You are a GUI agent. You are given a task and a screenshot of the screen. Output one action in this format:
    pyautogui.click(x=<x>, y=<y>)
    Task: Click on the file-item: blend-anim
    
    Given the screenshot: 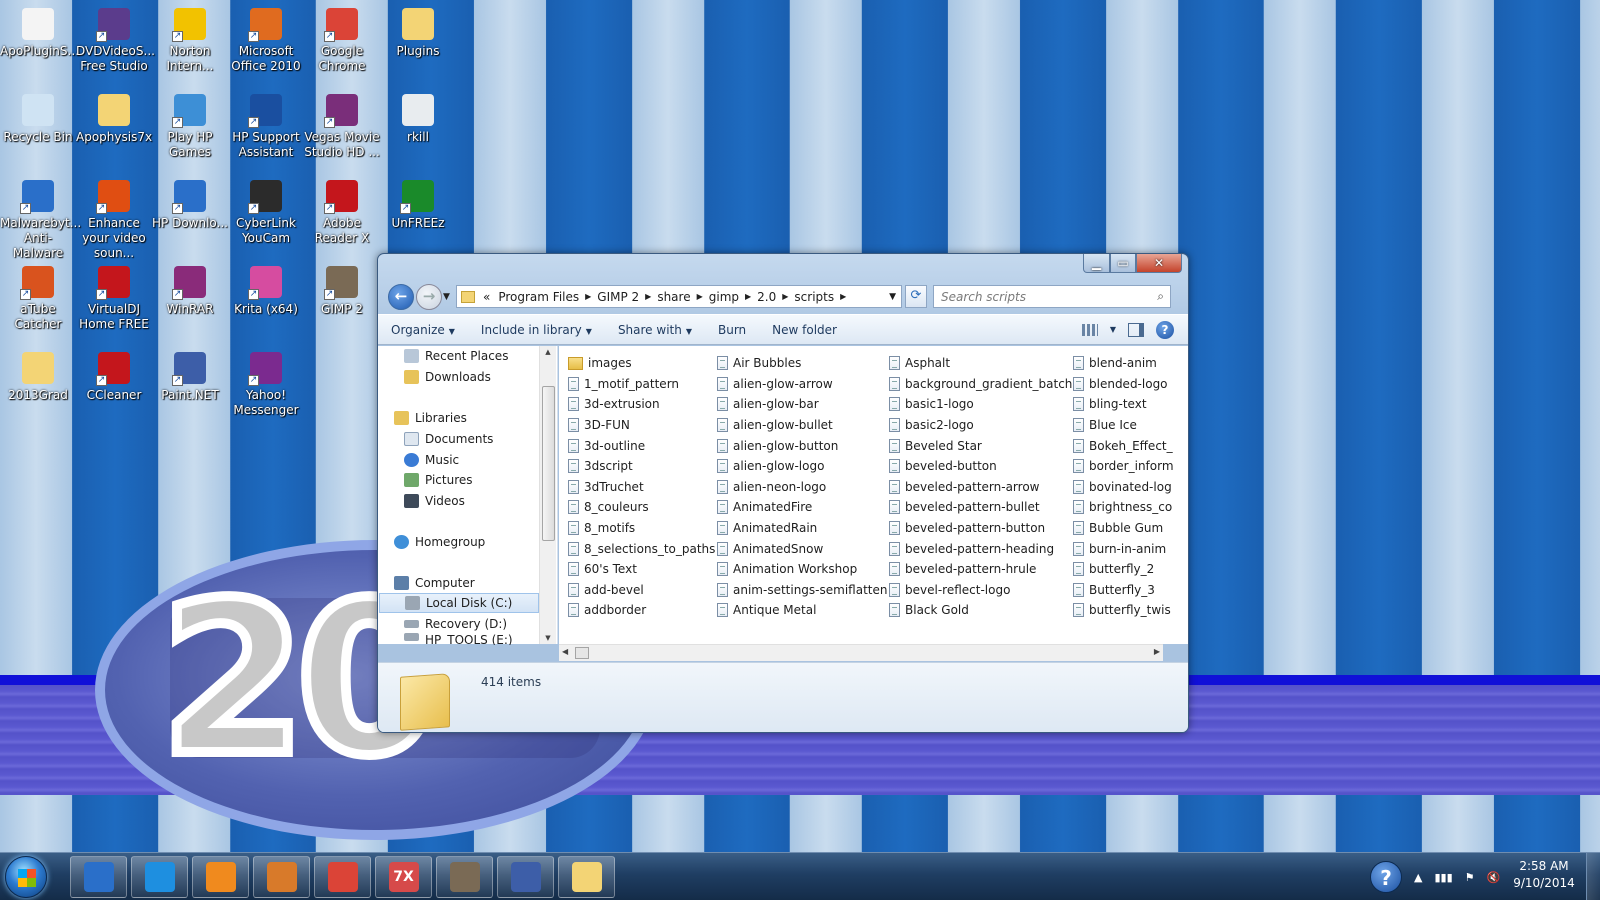 What is the action you would take?
    pyautogui.click(x=1130, y=363)
    